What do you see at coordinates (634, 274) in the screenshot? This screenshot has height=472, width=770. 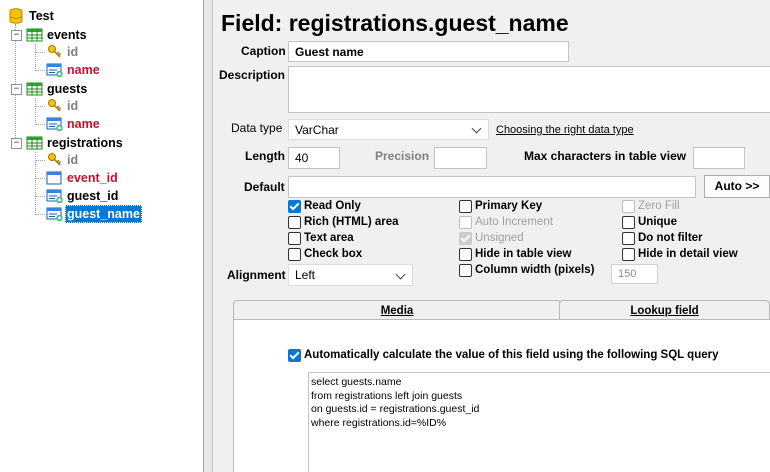 I see `column-width-input: 150` at bounding box center [634, 274].